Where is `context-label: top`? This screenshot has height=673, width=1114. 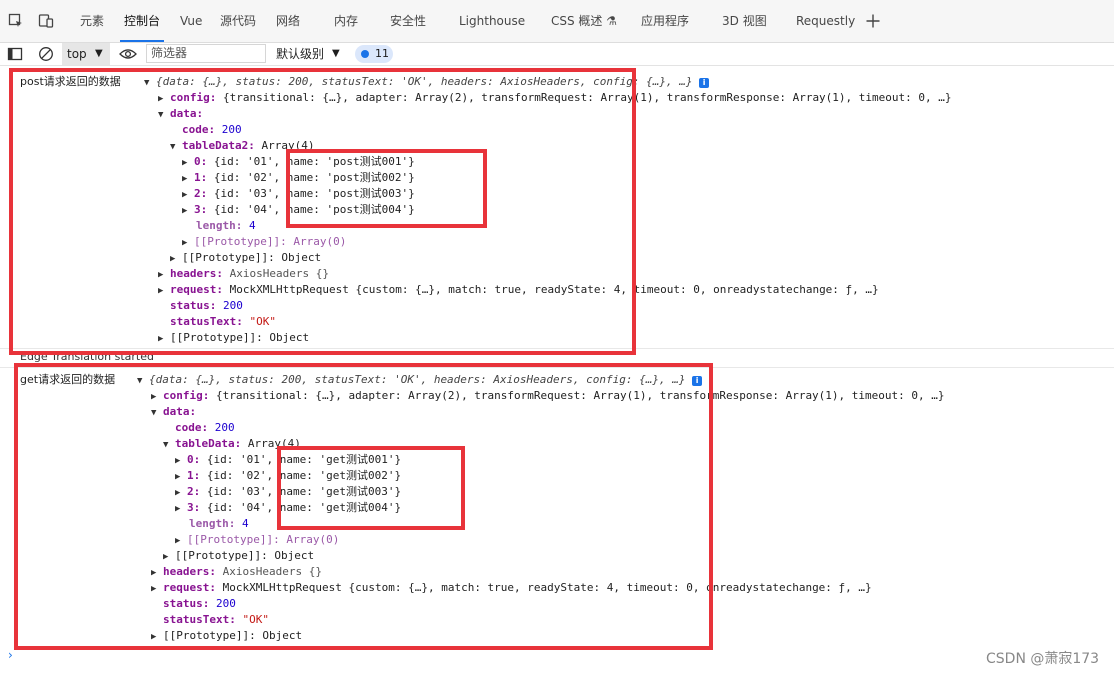 context-label: top is located at coordinates (77, 54).